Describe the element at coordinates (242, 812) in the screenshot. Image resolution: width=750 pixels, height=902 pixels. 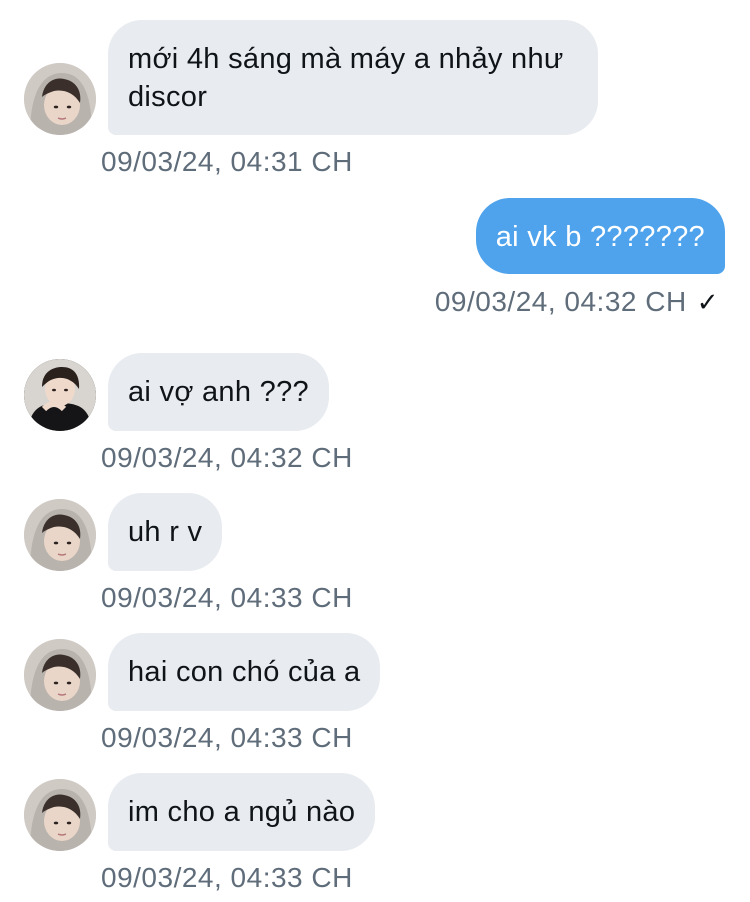
I see `message-bubble: im cho a ngủ nào` at that location.